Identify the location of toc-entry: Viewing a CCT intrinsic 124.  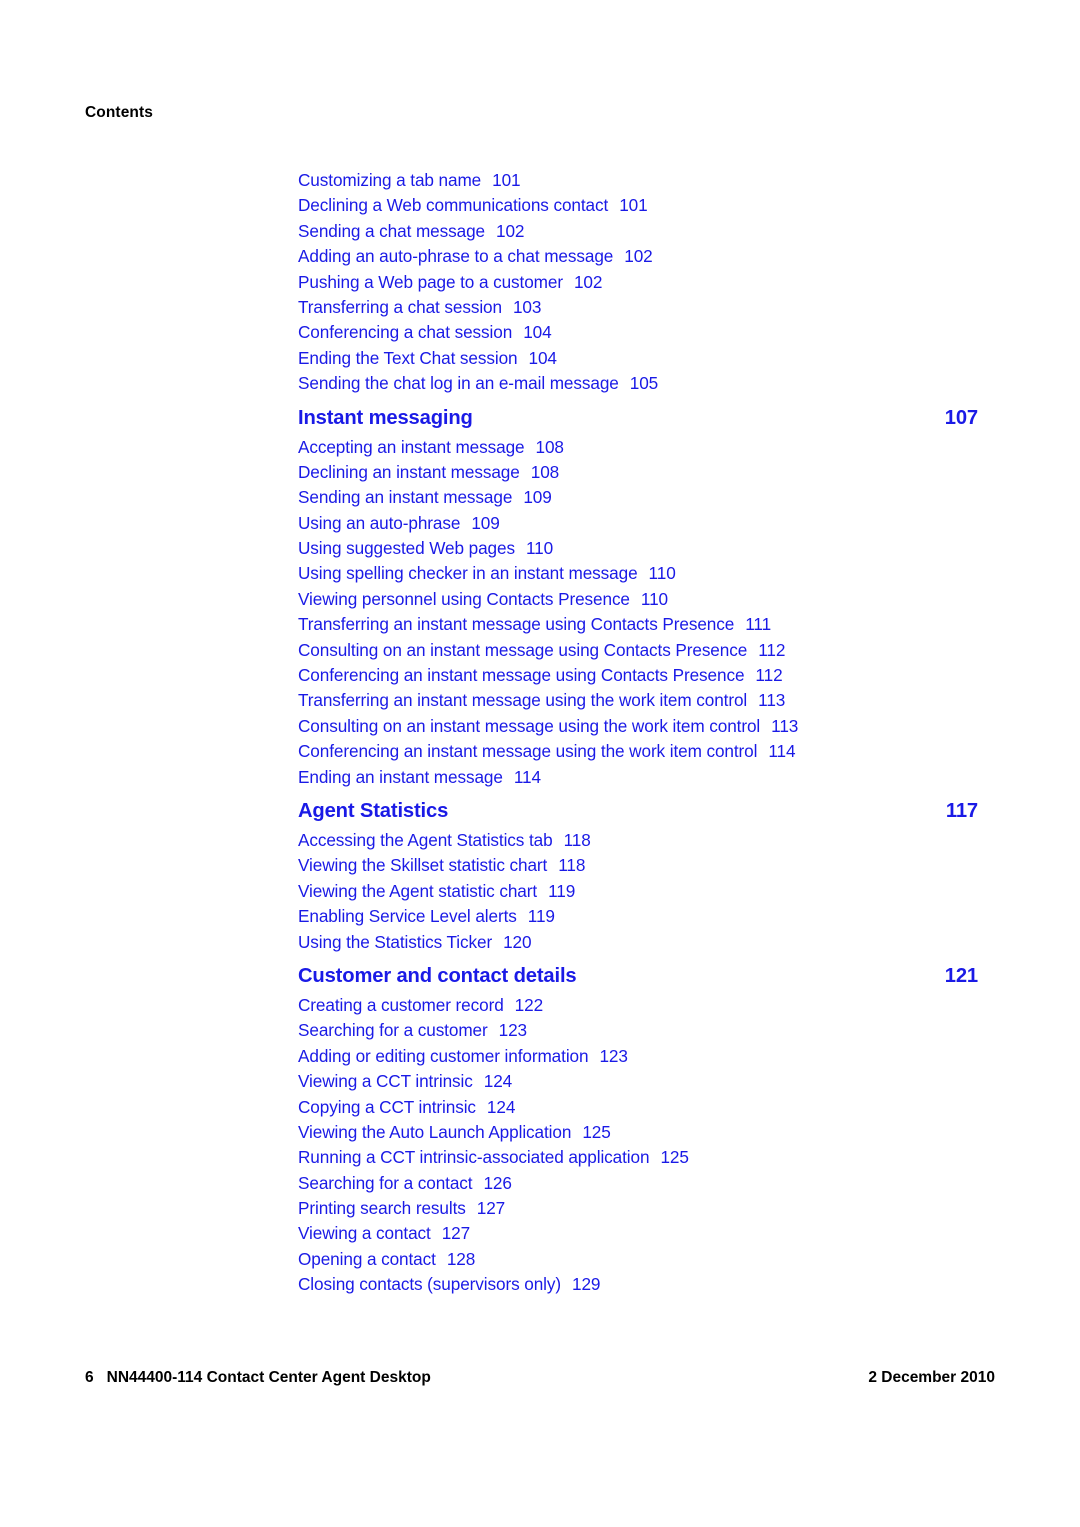
(638, 1081).